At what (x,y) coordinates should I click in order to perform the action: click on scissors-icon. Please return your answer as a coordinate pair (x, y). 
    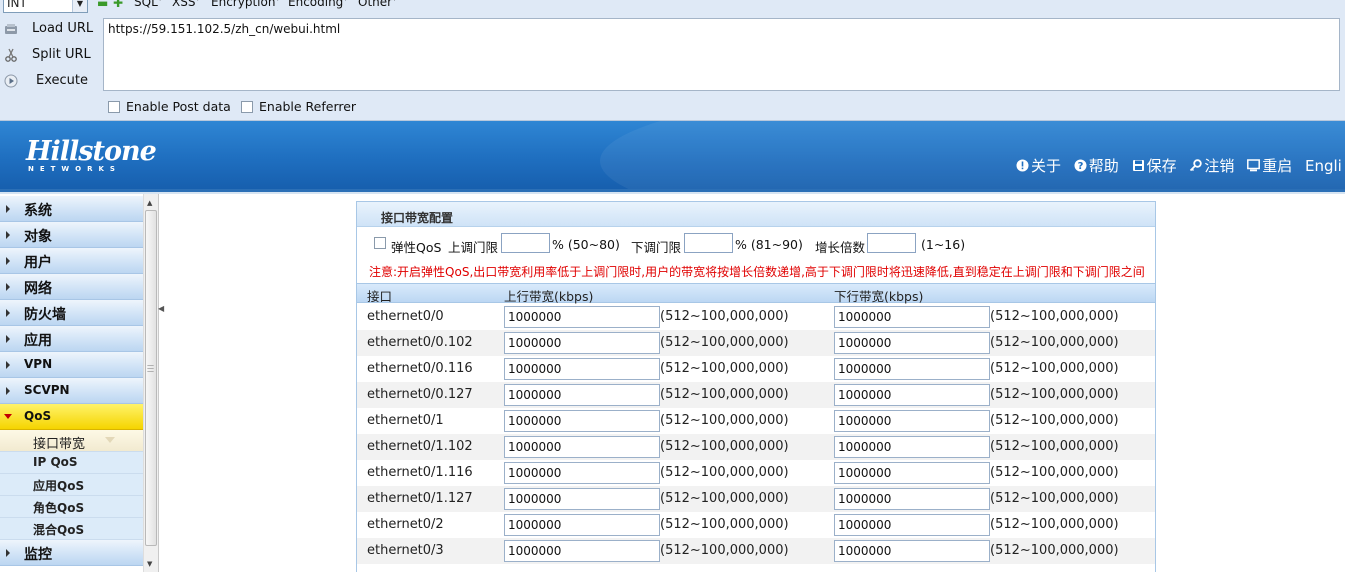
    Looking at the image, I should click on (11, 55).